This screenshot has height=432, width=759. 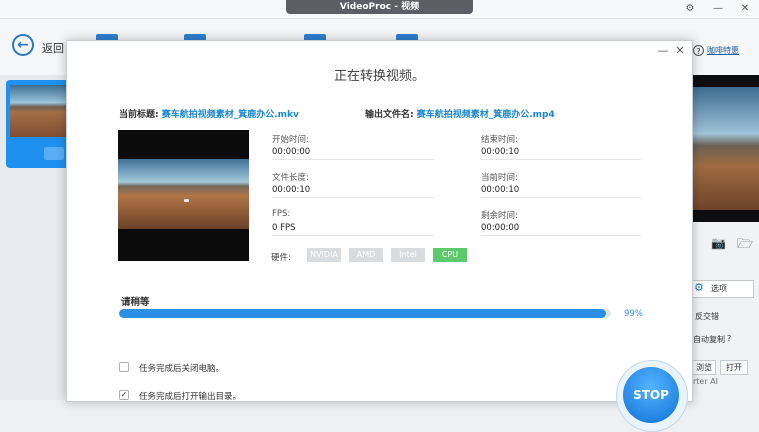 What do you see at coordinates (190, 396) in the screenshot?
I see `open-folder-label: 任务完成后打开输出目录。` at bounding box center [190, 396].